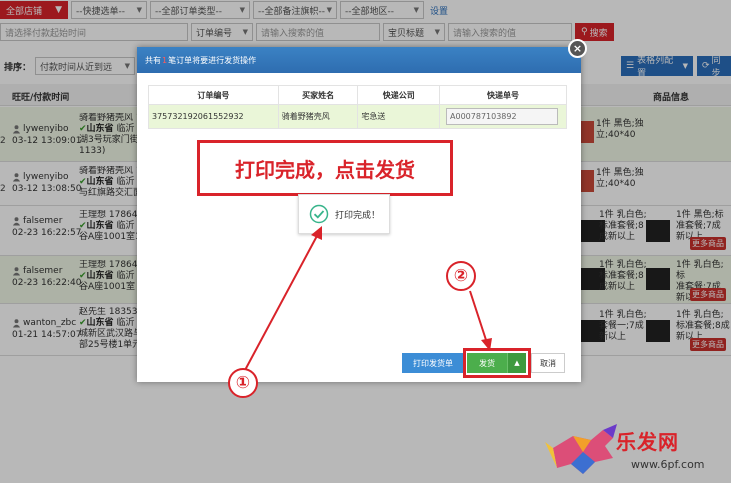 The height and width of the screenshot is (483, 731). What do you see at coordinates (399, 116) in the screenshot?
I see `express-cell: 宅急送` at bounding box center [399, 116].